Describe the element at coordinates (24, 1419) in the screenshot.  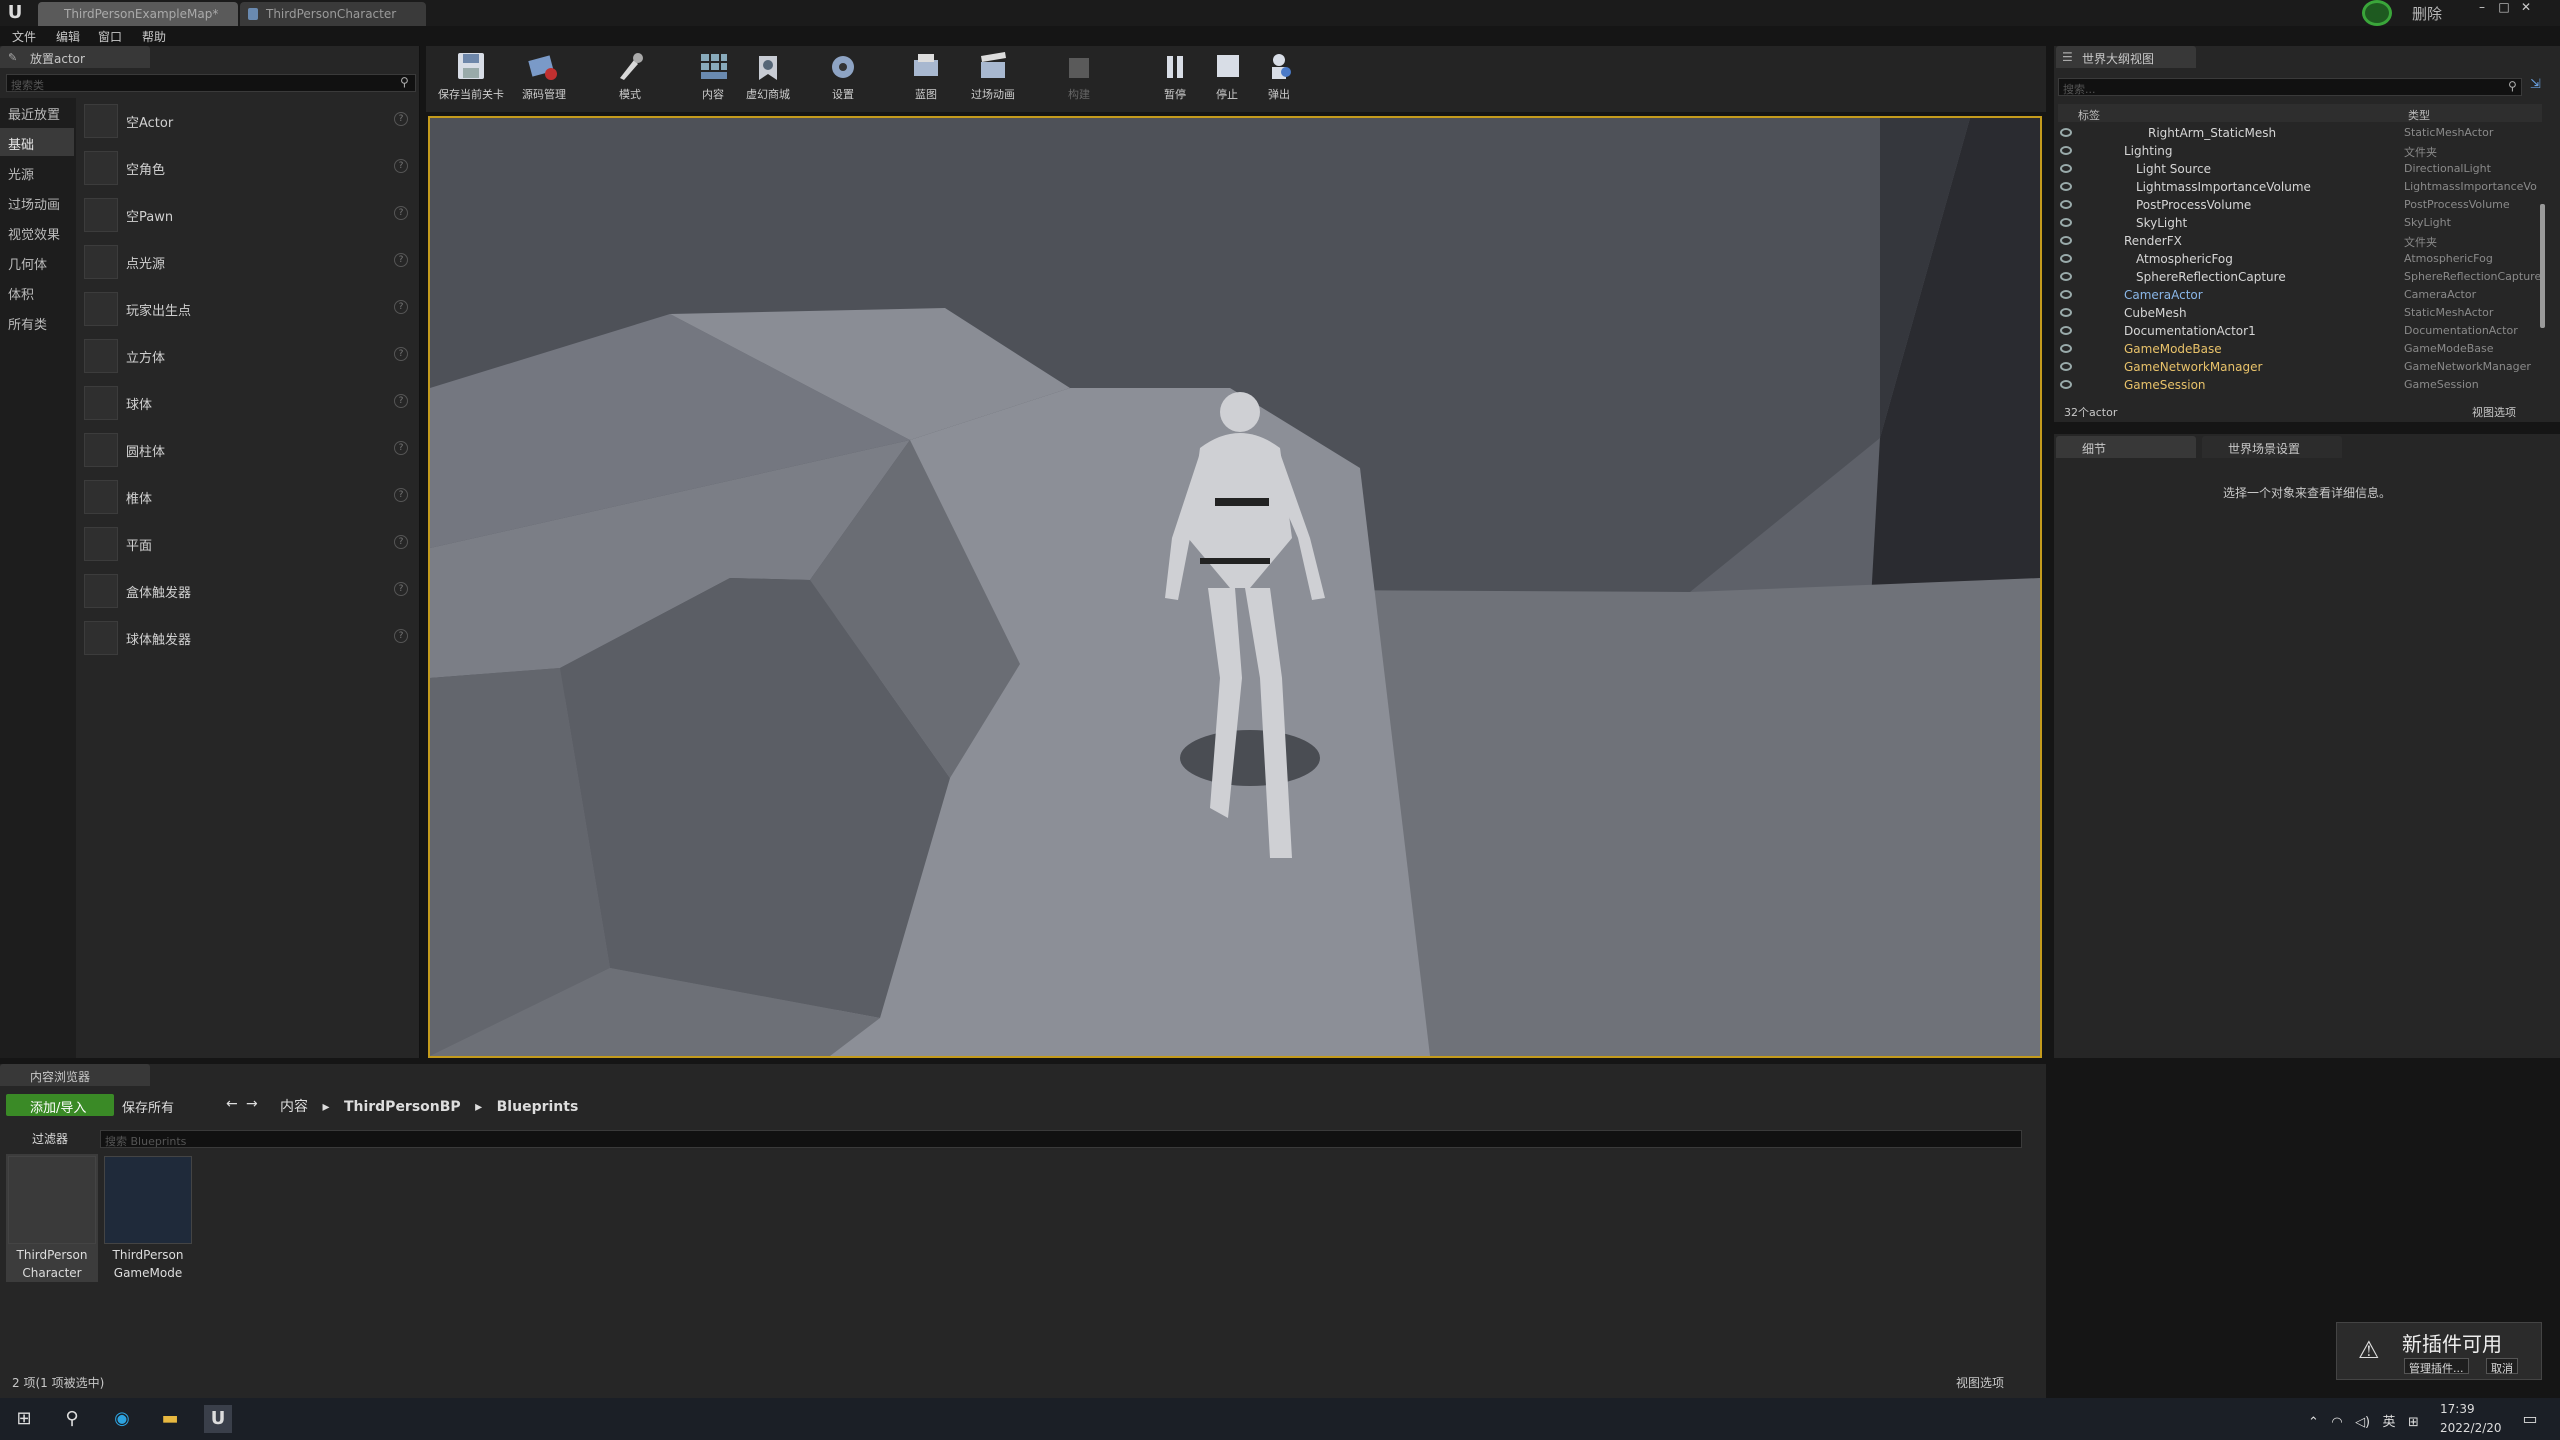
I see `windows-start-icon: ⊞` at that location.